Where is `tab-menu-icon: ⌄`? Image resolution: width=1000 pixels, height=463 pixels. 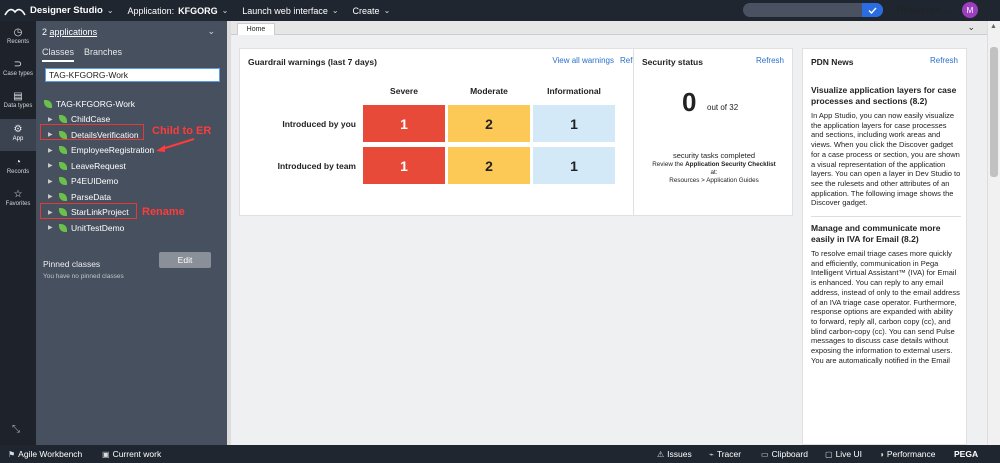 tab-menu-icon: ⌄ is located at coordinates (971, 27).